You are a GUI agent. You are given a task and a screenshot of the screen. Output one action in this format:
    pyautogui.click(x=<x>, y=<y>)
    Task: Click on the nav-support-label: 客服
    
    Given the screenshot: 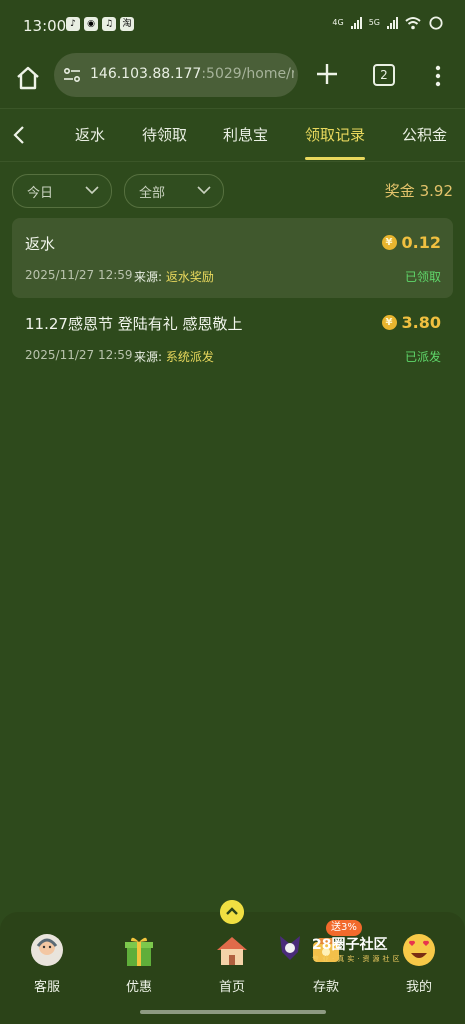 What is the action you would take?
    pyautogui.click(x=46, y=987)
    